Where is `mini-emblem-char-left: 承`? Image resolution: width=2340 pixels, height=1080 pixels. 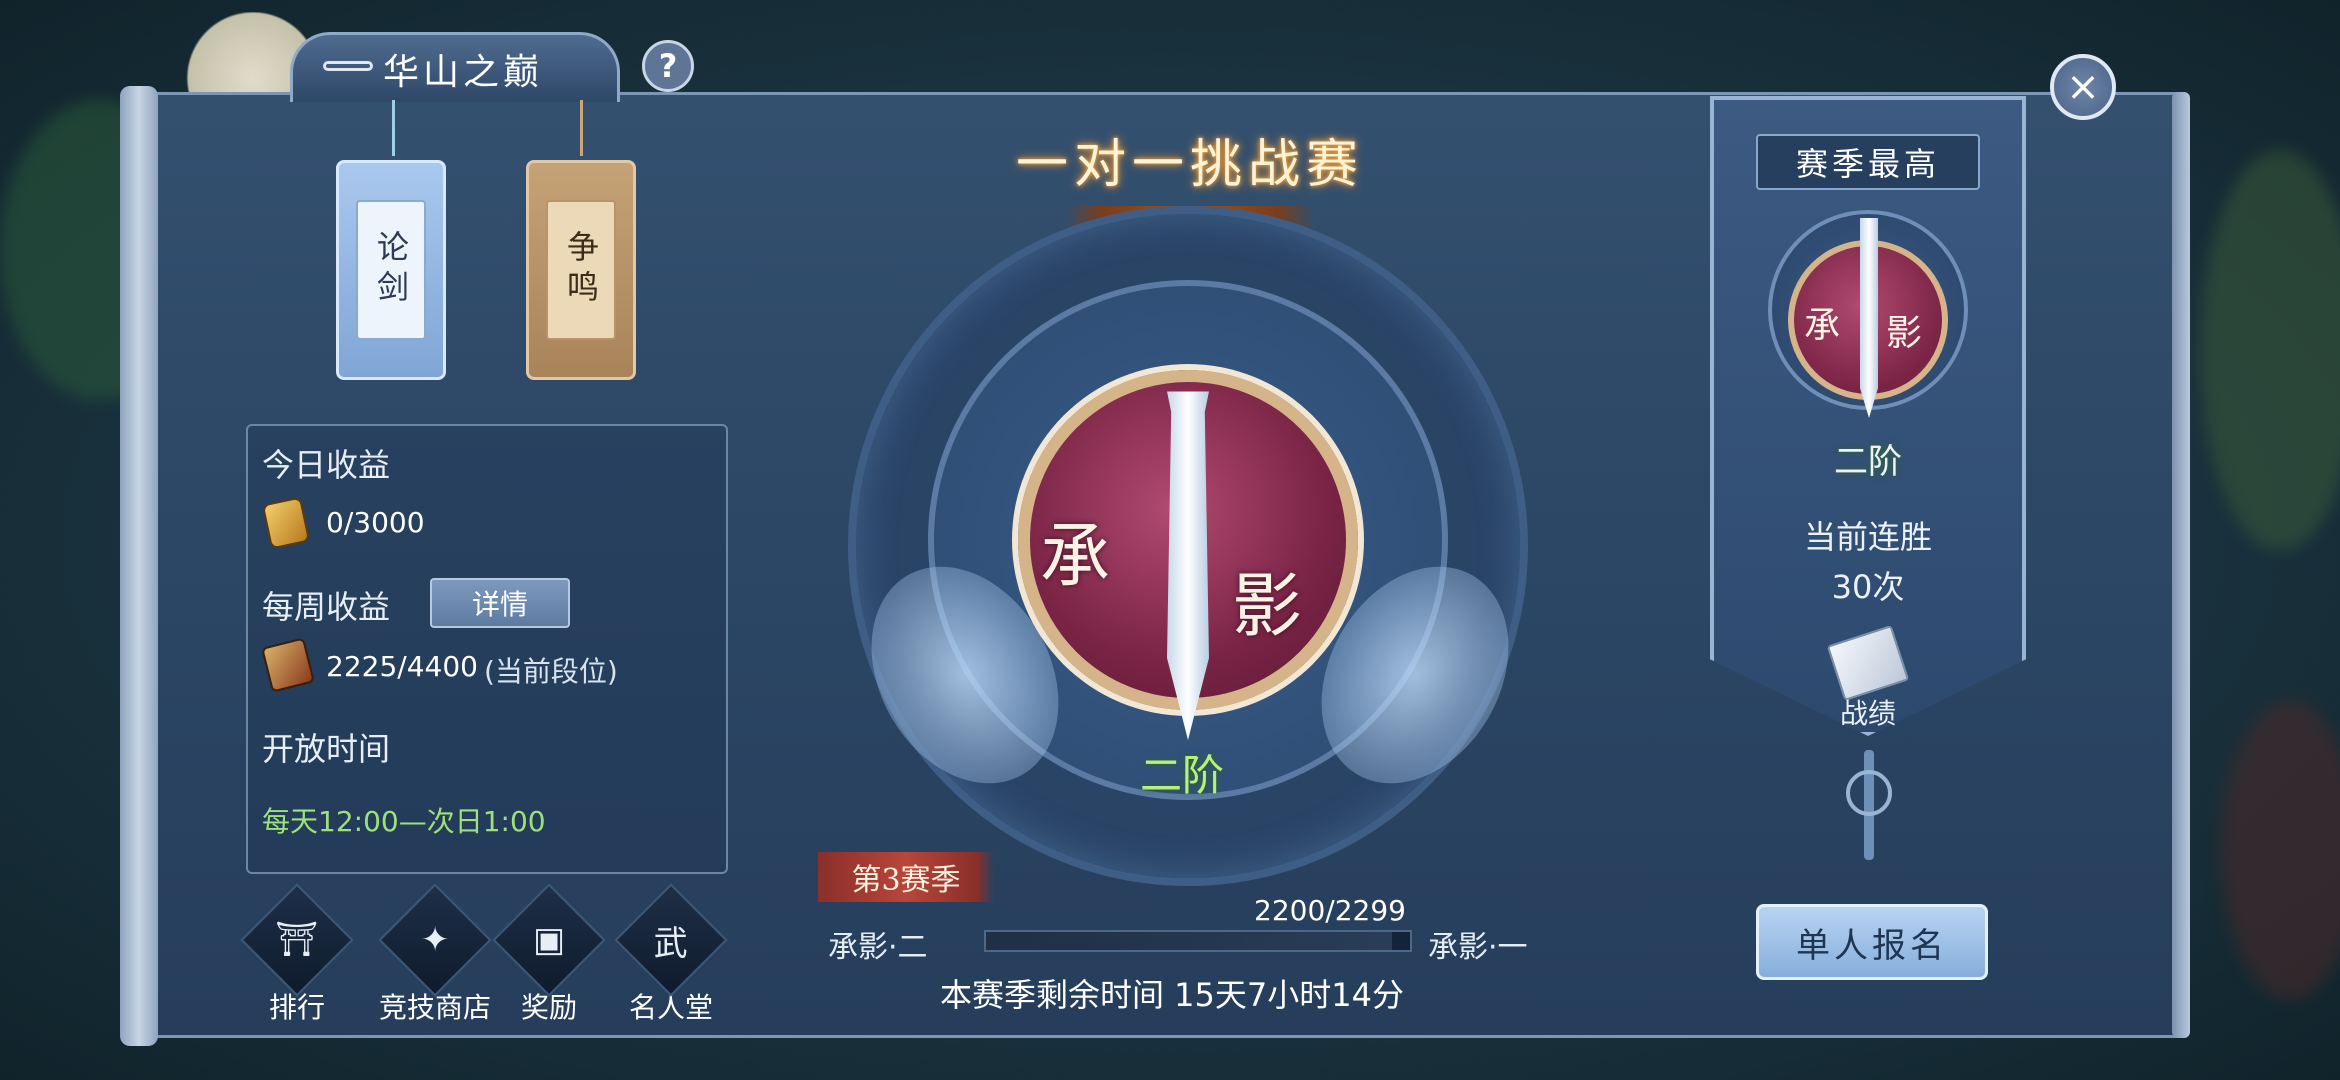
mini-emblem-char-left: 承 is located at coordinates (1822, 325).